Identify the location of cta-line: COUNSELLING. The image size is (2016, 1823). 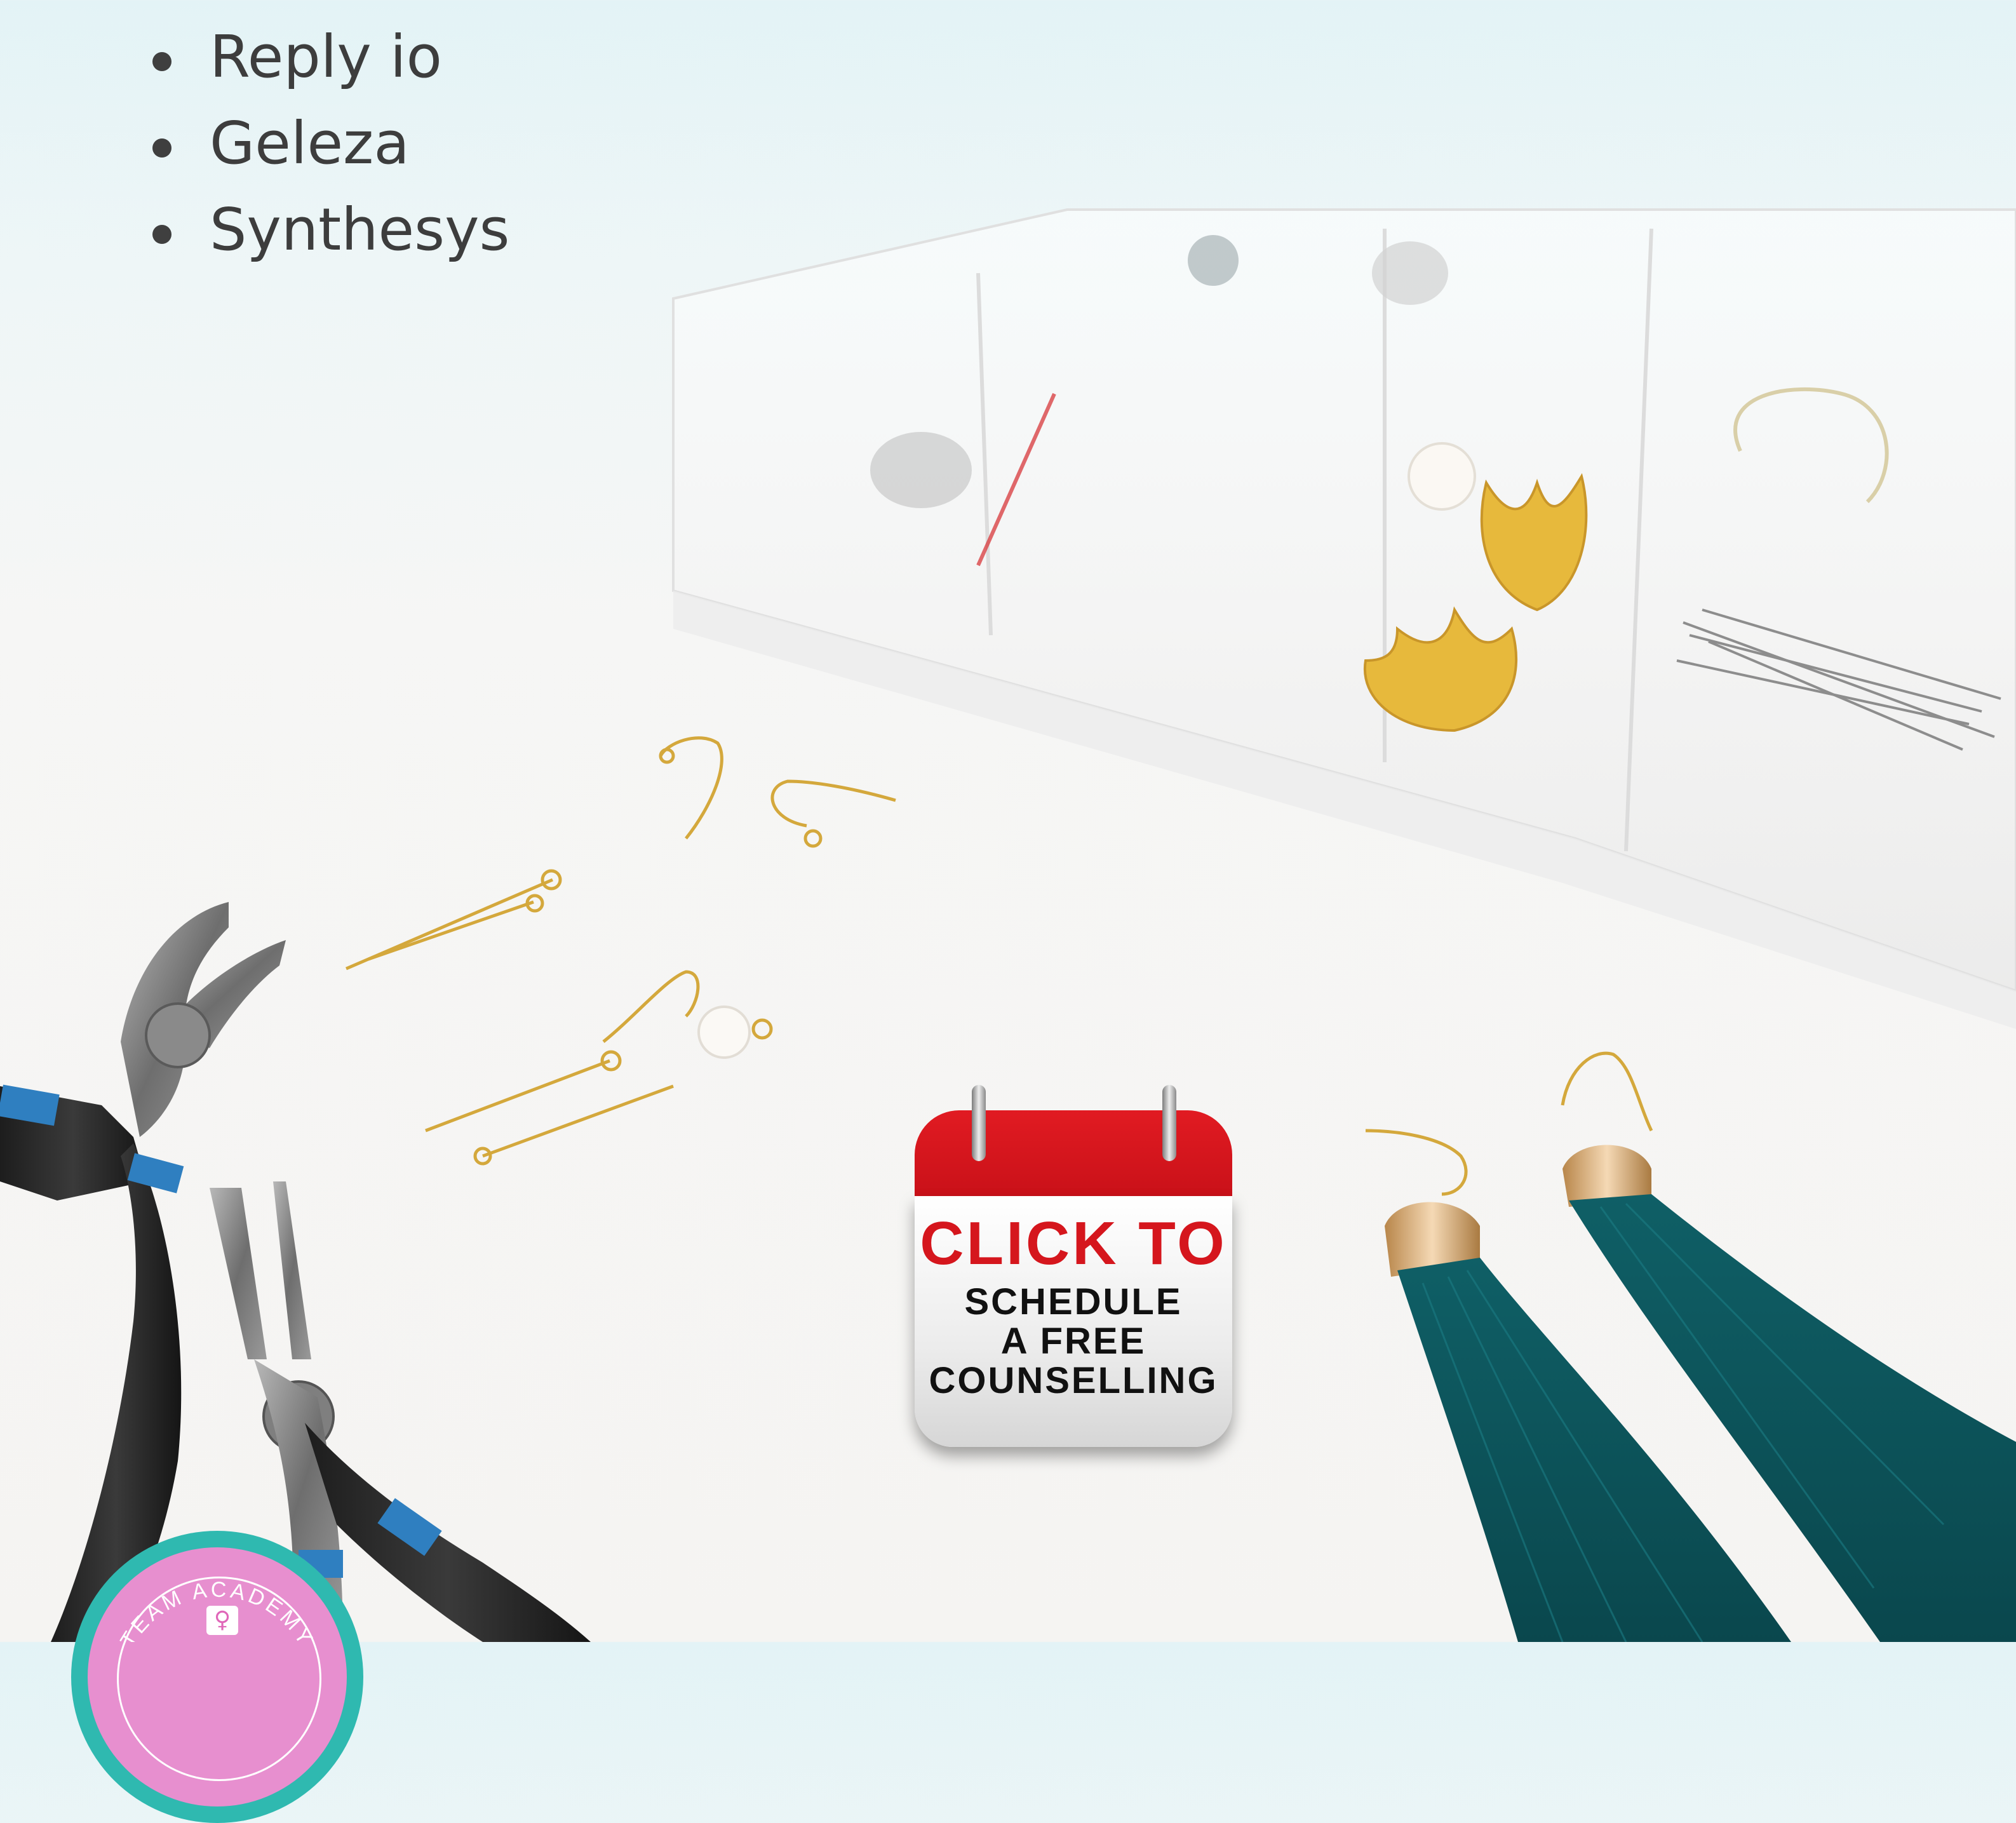
(1073, 1380).